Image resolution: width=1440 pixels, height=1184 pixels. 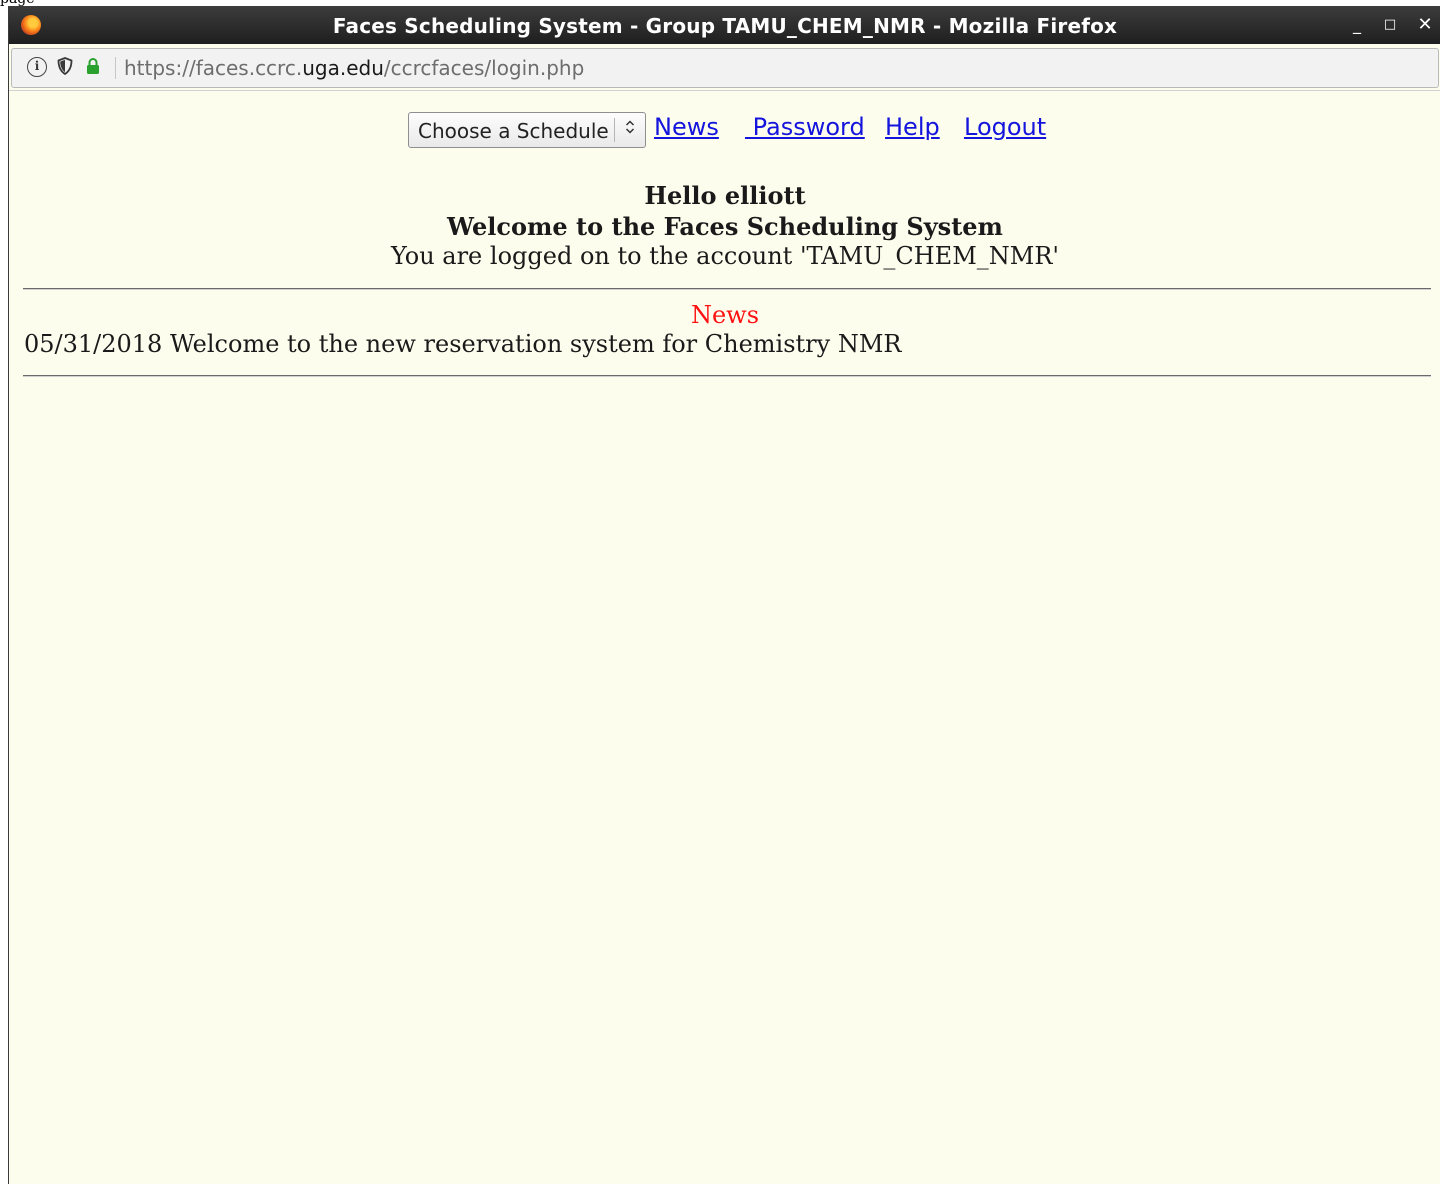 I want to click on horizontal-divider-bottom, so click(x=727, y=376).